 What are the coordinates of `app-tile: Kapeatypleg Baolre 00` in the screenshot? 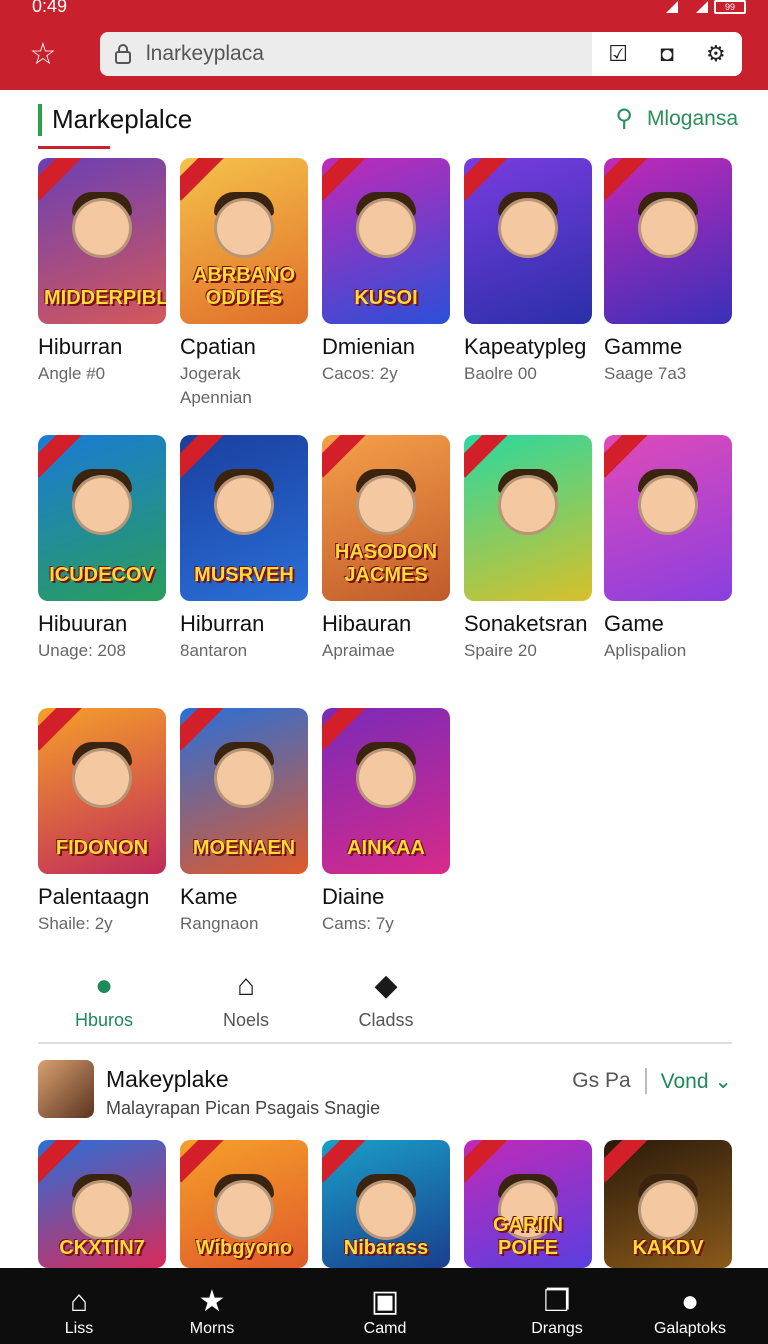 It's located at (528, 272).